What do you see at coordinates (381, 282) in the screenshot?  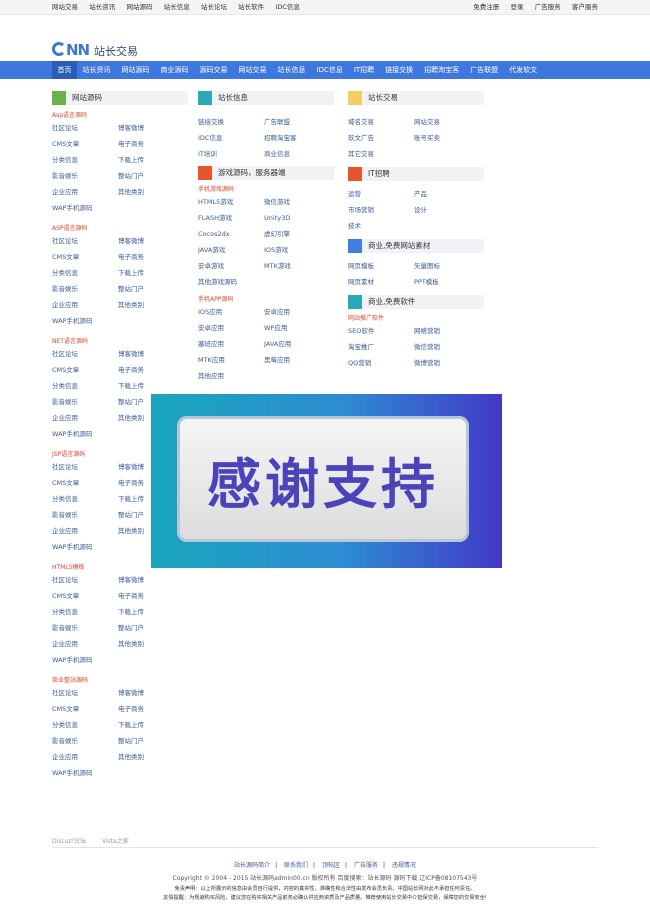 I see `category-link: 网页素材` at bounding box center [381, 282].